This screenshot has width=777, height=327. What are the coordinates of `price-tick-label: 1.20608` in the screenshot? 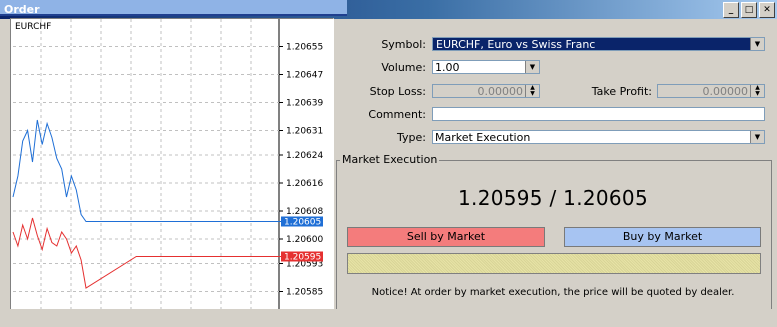 It's located at (304, 212).